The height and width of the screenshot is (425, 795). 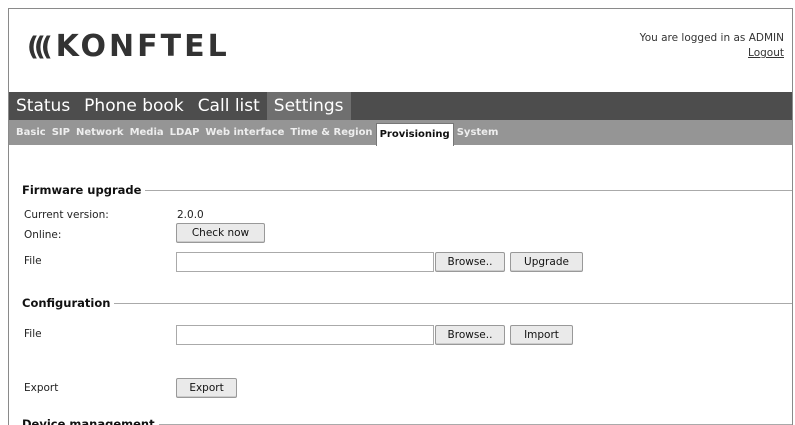 I want to click on tab-system: System, so click(x=478, y=132).